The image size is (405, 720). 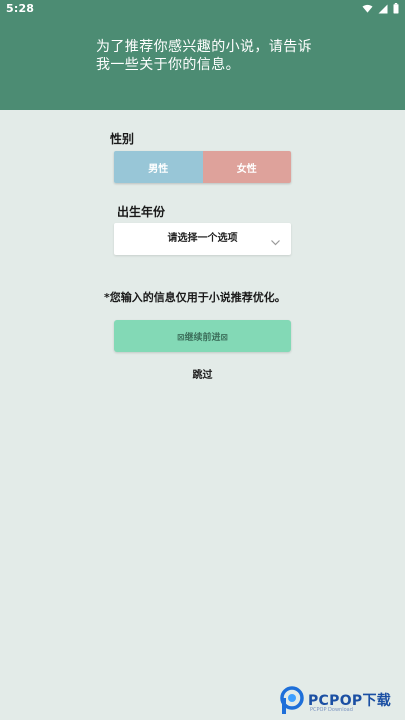 I want to click on gender-option-female: 女性, so click(x=246, y=167).